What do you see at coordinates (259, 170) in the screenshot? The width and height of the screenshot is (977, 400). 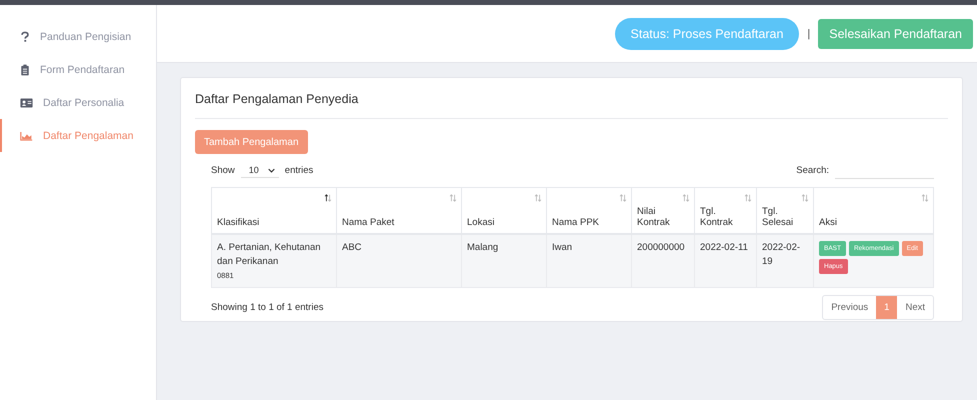 I see `entries-select: 10` at bounding box center [259, 170].